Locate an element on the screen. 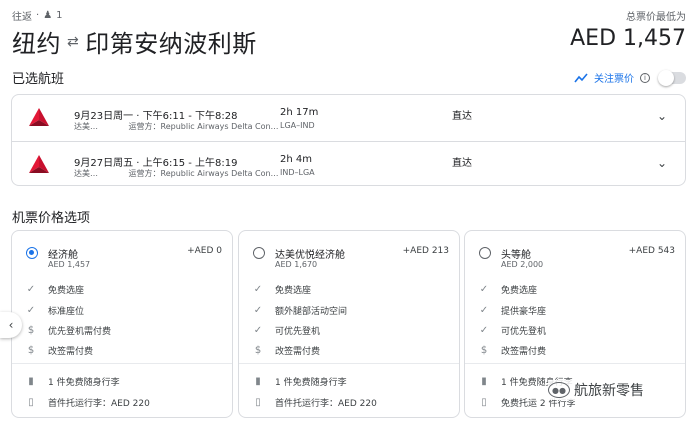  selected-flights-title: 已选航班 is located at coordinates (38, 79).